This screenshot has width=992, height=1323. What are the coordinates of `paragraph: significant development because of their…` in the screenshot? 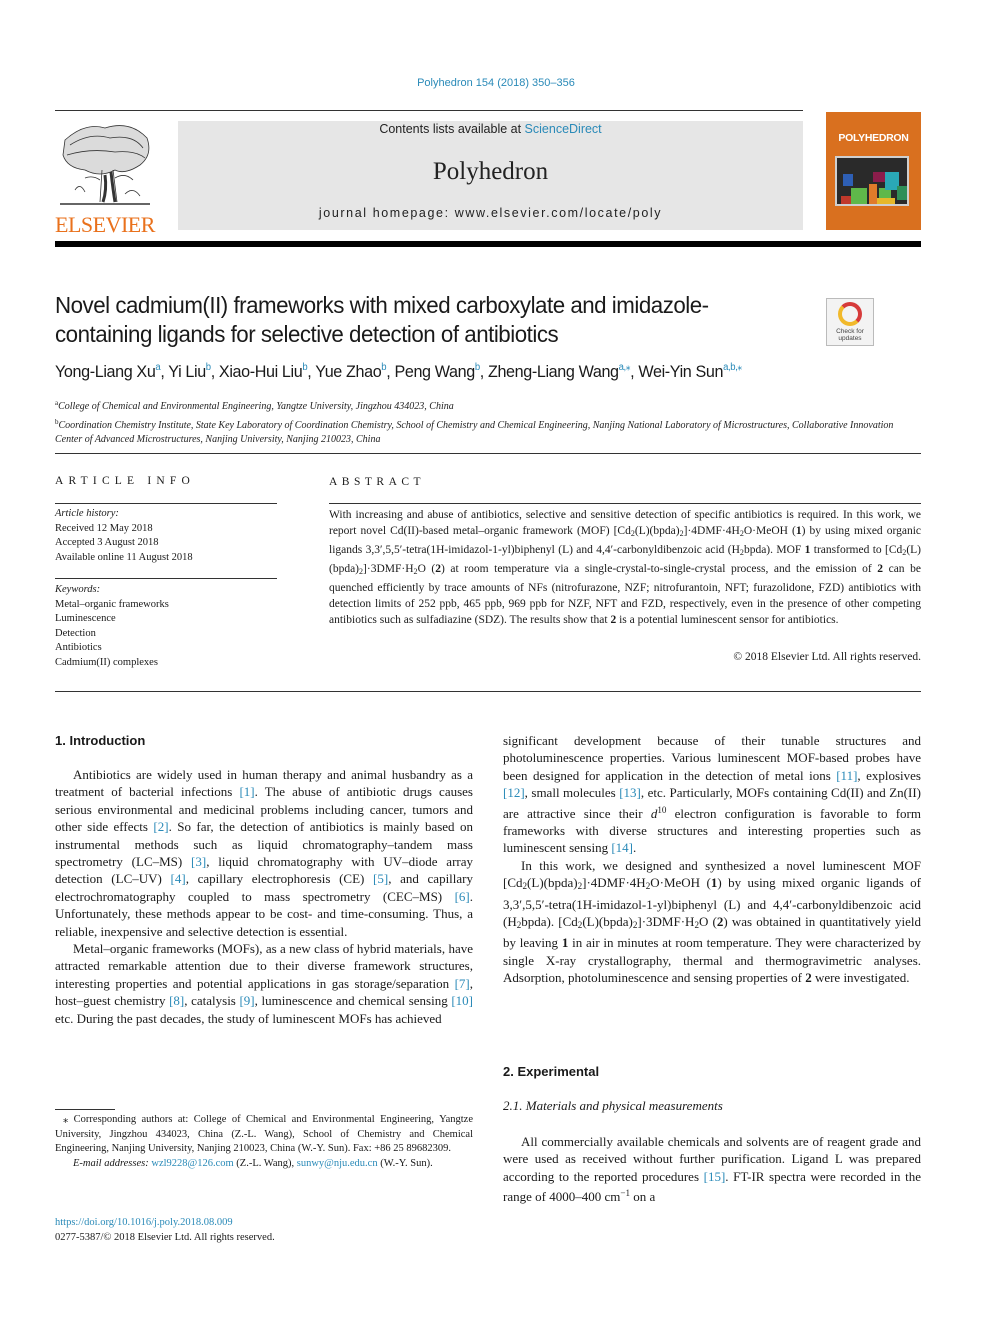 It's located at (712, 794).